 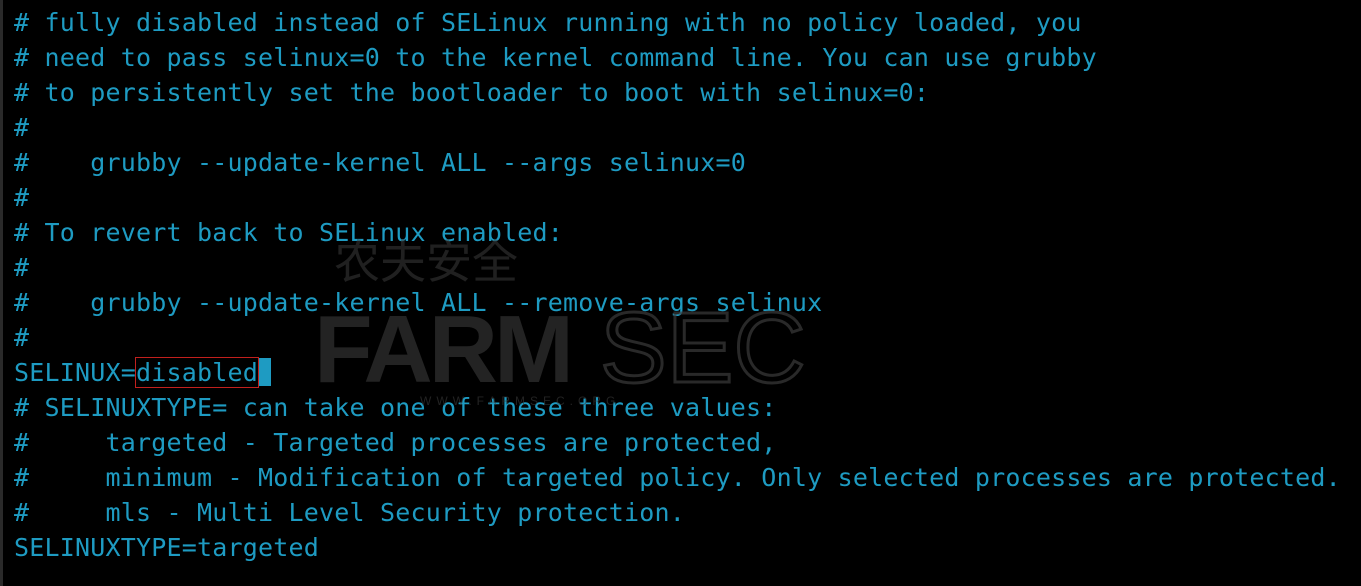 What do you see at coordinates (677, 372) in the screenshot?
I see `selinux-setting-line: SELINUX=disabled` at bounding box center [677, 372].